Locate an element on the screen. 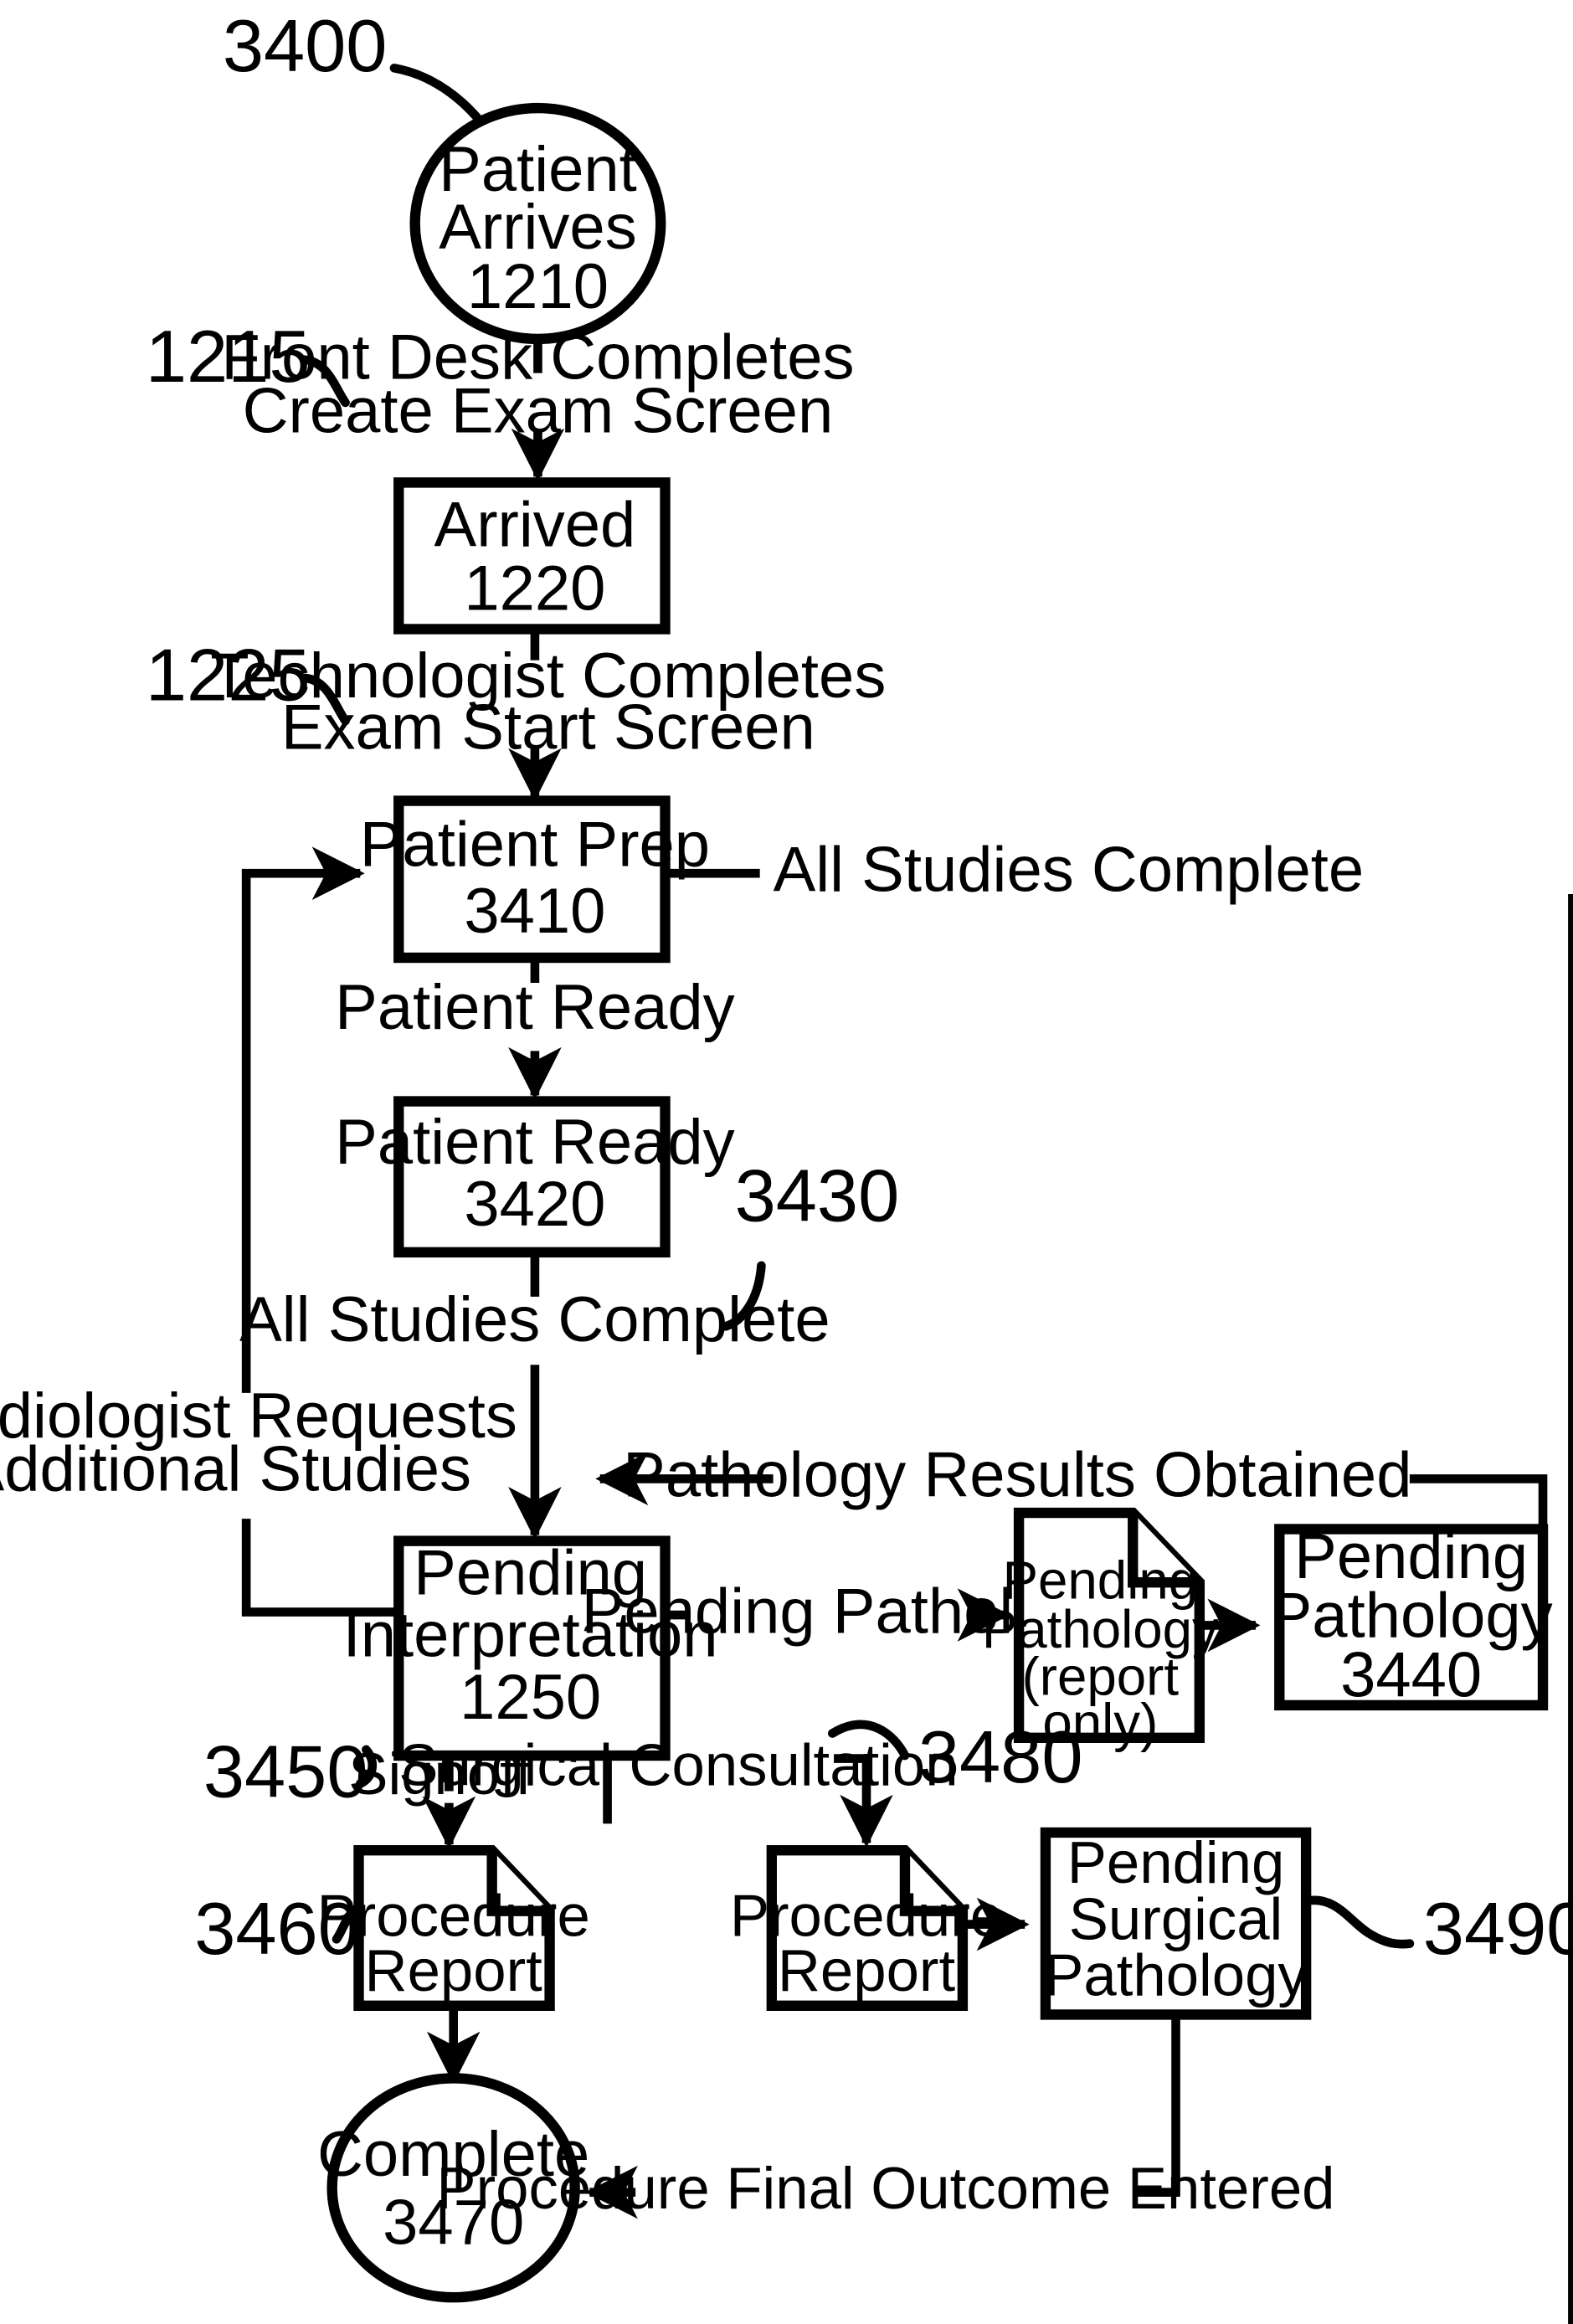 This screenshot has width=1573, height=2324. arrived-label: Arrived is located at coordinates (535, 525).